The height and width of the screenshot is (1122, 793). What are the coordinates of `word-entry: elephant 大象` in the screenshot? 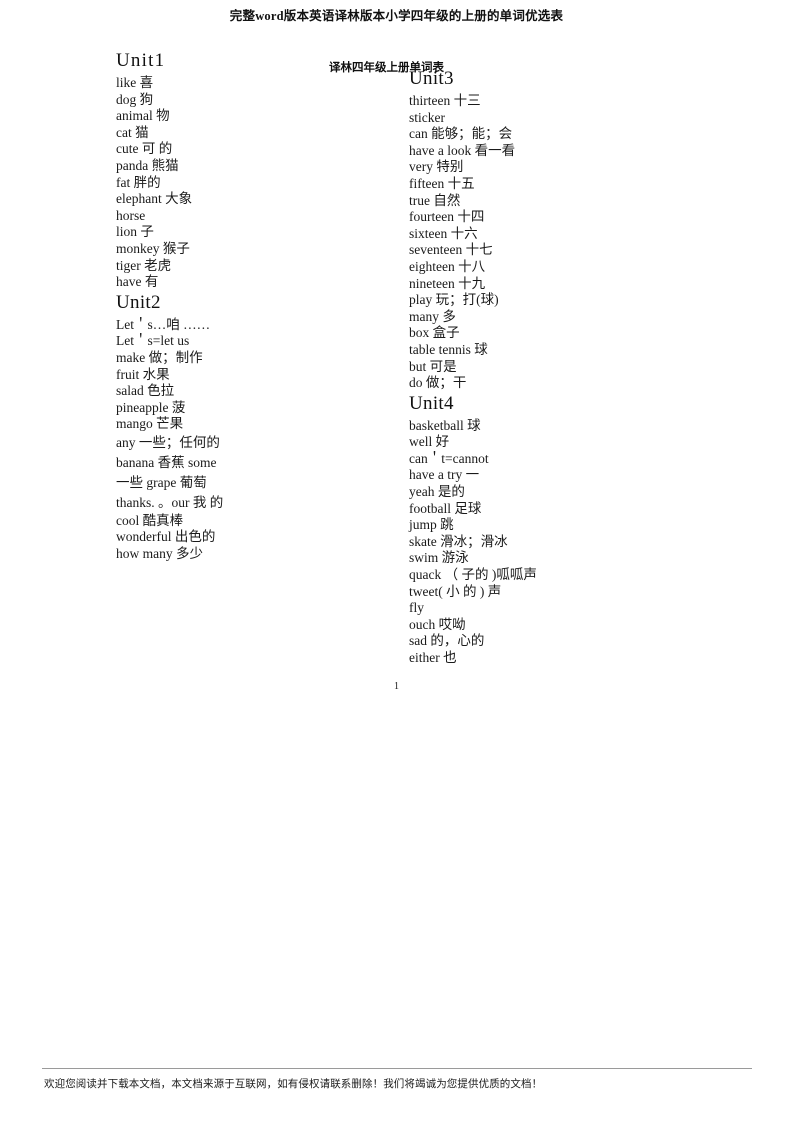 It's located at (154, 199).